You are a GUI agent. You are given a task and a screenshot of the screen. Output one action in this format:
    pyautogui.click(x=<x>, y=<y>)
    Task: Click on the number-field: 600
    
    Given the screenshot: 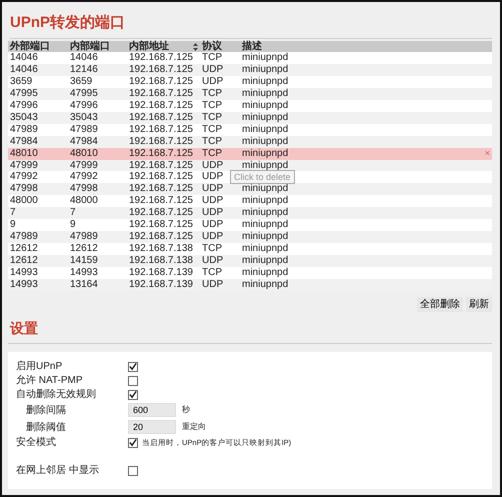 What is the action you would take?
    pyautogui.click(x=152, y=410)
    